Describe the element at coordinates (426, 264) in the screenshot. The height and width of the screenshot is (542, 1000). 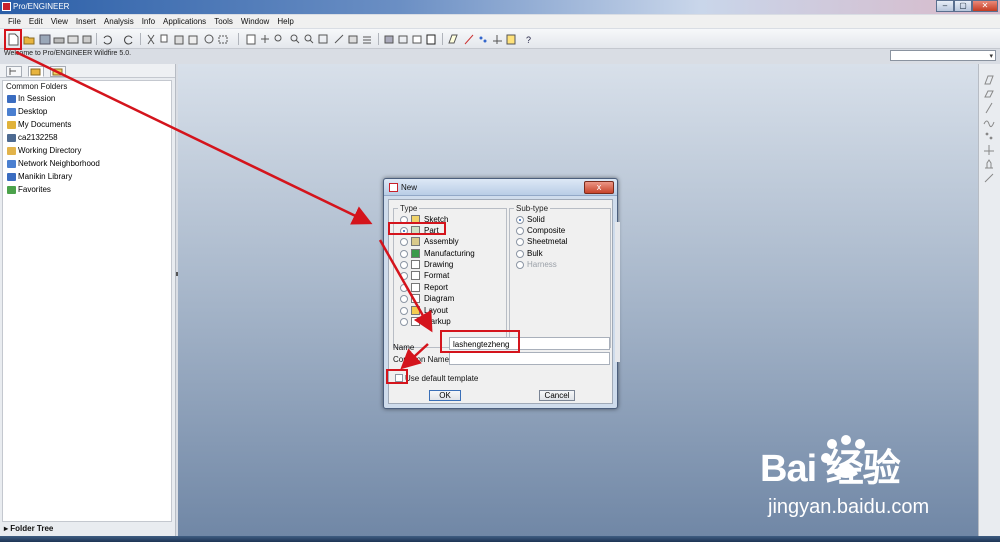
I see `type-drawing-option: Drawing` at that location.